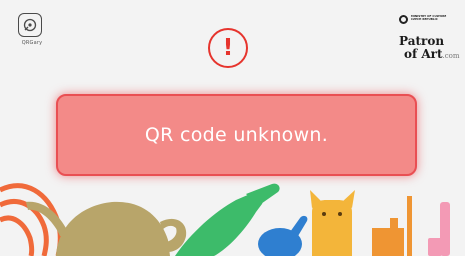 Image resolution: width=465 pixels, height=256 pixels. Describe the element at coordinates (392, 226) in the screenshot. I see `orange-figure` at that location.